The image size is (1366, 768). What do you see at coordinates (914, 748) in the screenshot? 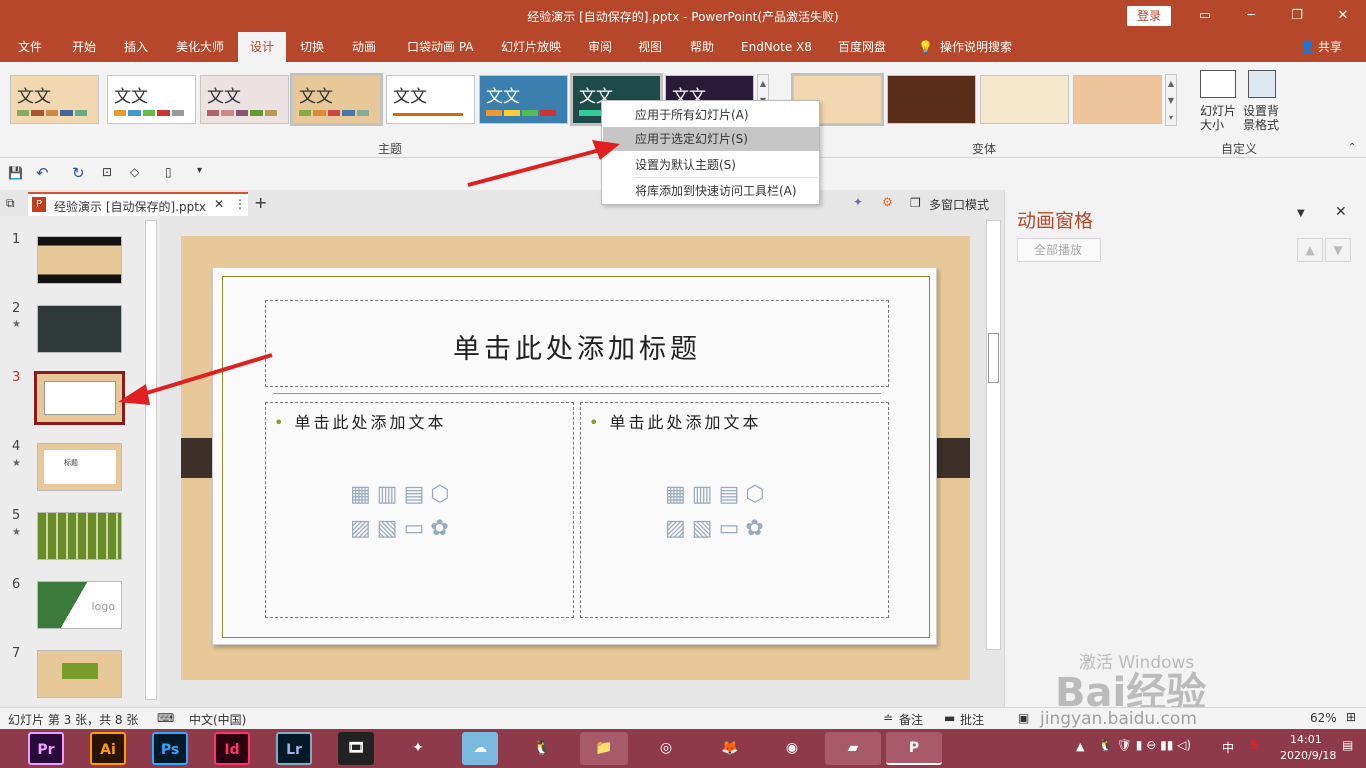
I see `powerpoint-taskbar-icon: P` at bounding box center [914, 748].